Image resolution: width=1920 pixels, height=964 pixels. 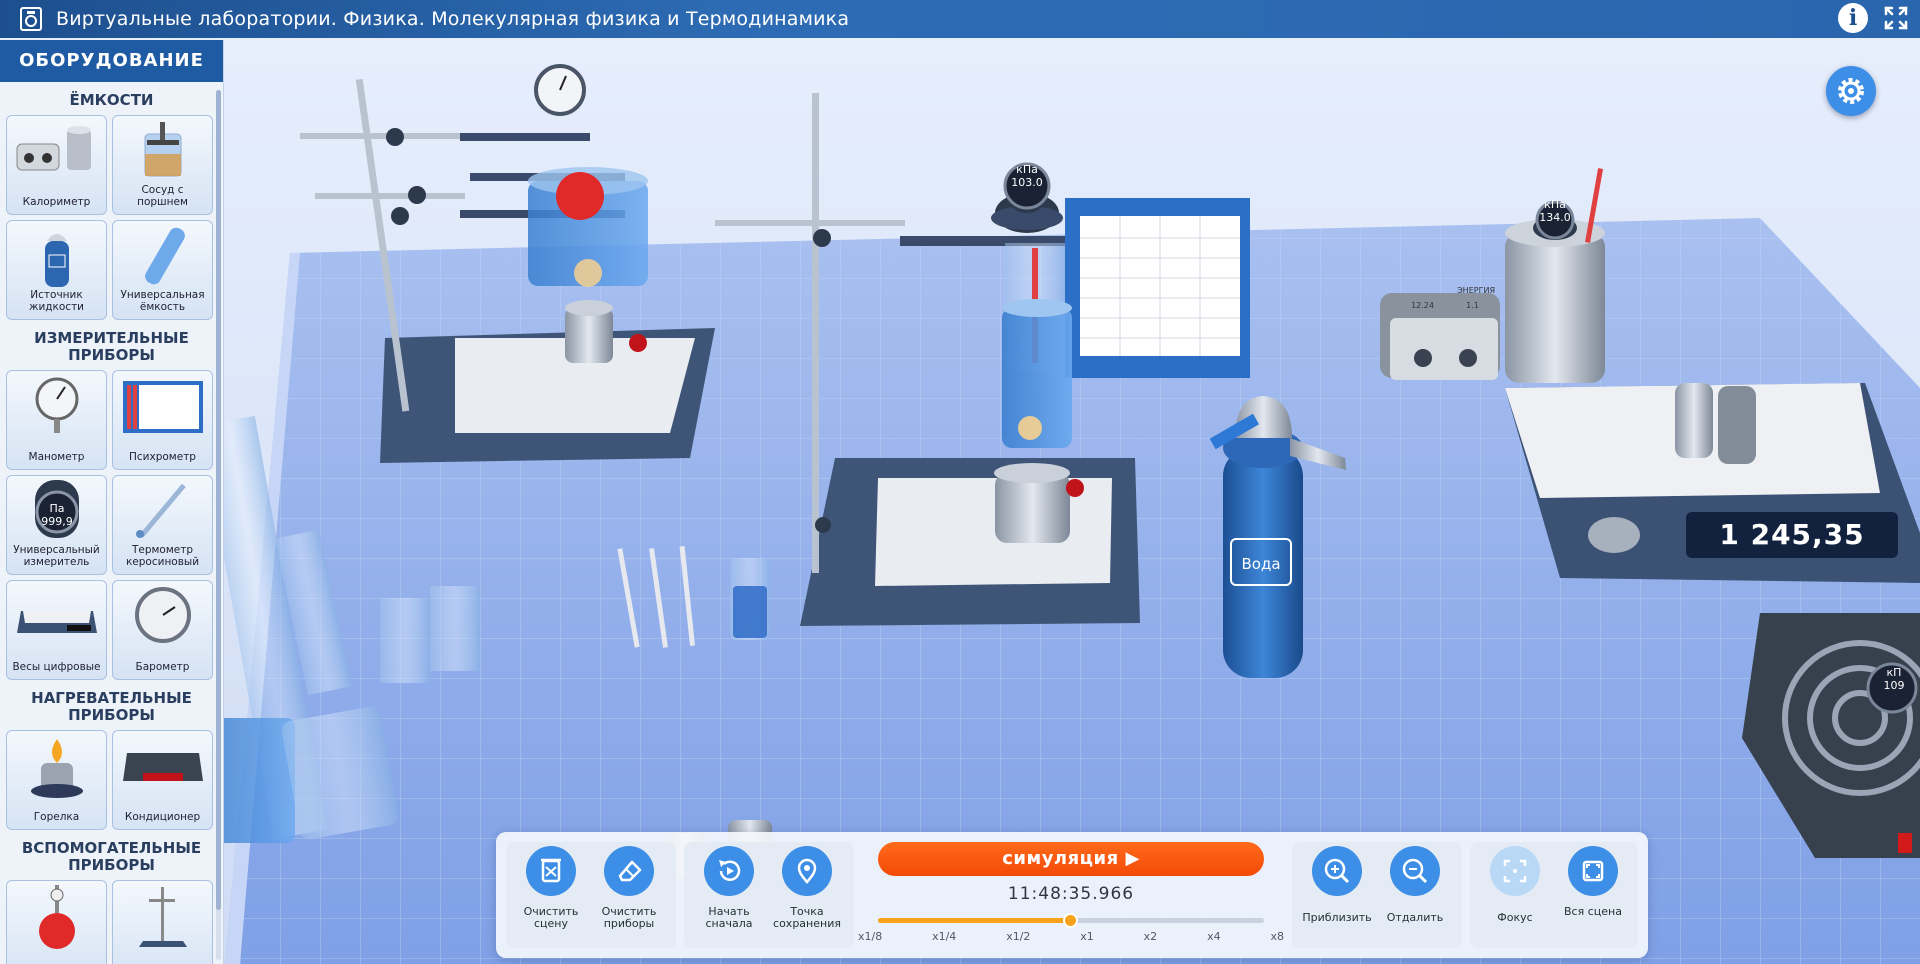 I want to click on tile-label: Психрометр, so click(x=162, y=457).